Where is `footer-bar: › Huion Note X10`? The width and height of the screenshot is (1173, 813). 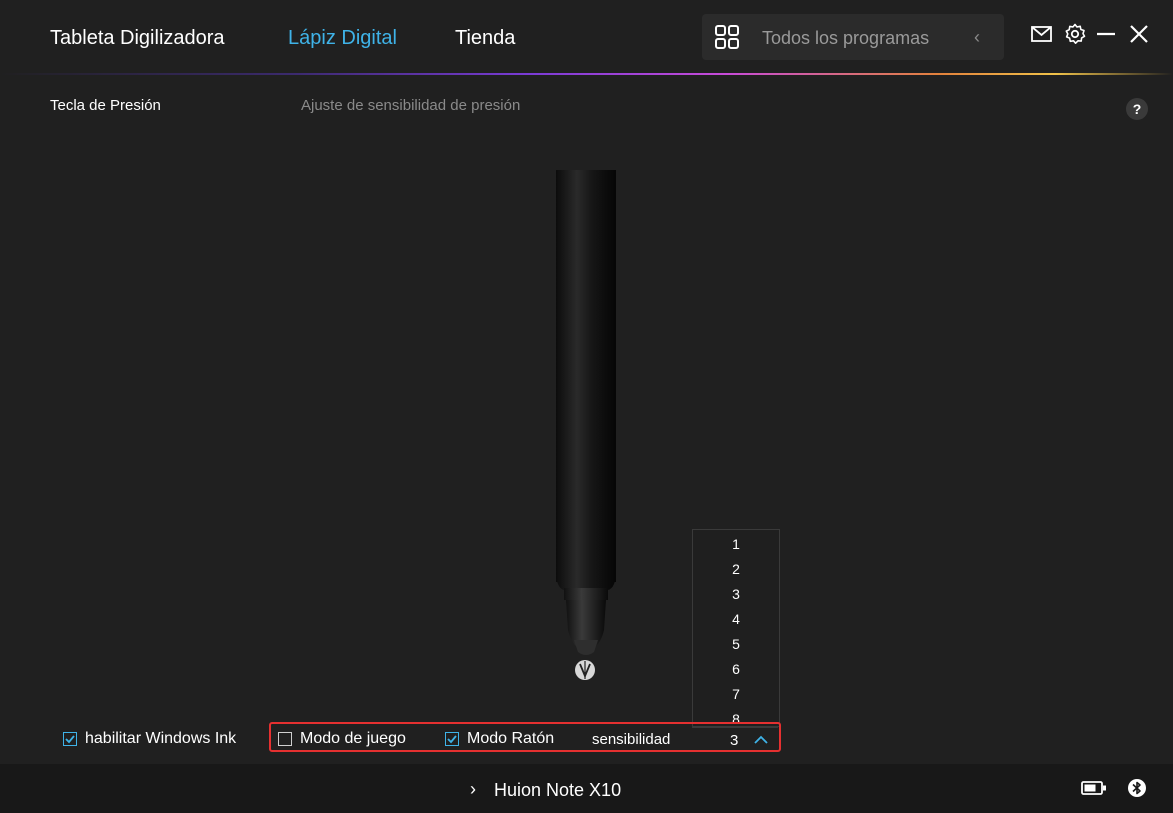
footer-bar: › Huion Note X10 is located at coordinates (586, 788).